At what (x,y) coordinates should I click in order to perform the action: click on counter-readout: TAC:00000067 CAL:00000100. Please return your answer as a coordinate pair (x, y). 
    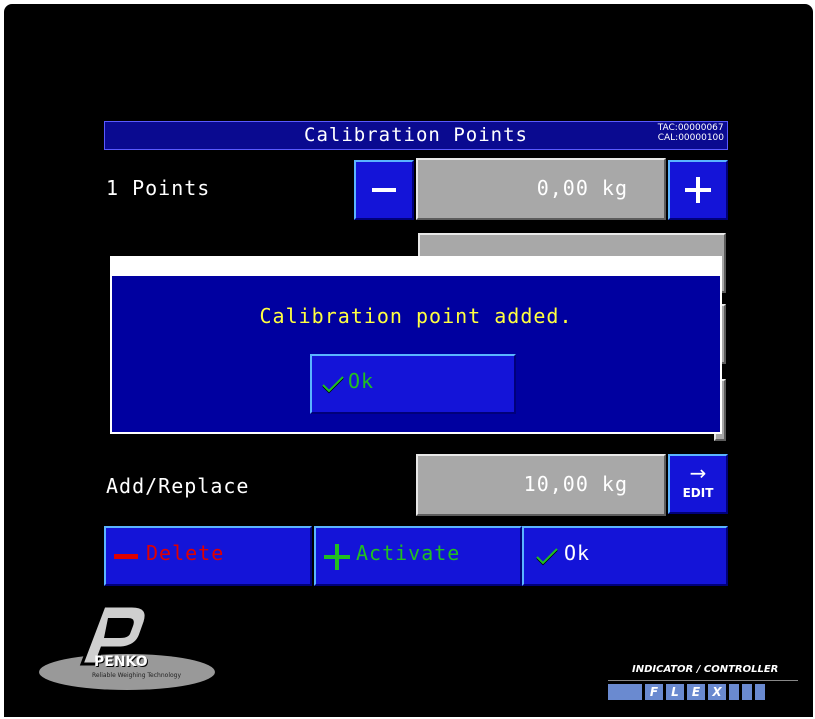
    Looking at the image, I should click on (691, 133).